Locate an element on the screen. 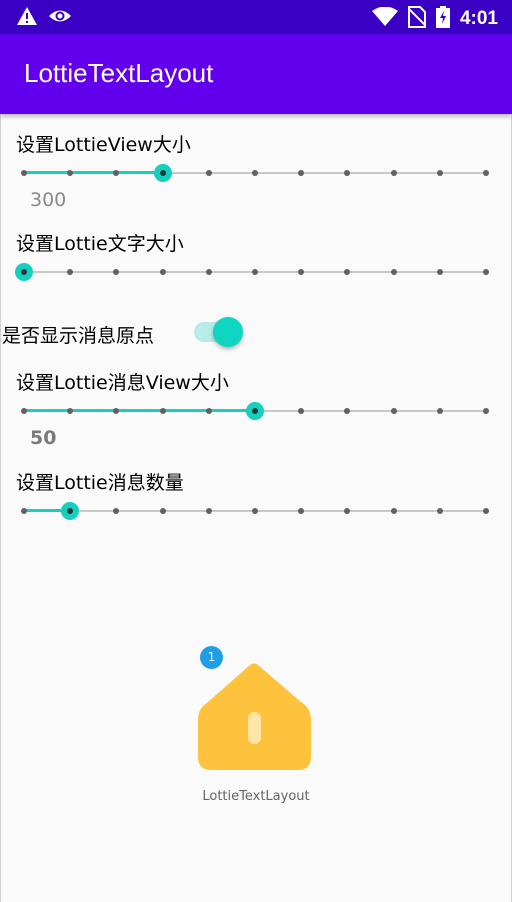 The width and height of the screenshot is (512, 902). view-size-label: 设置LottieView大小 is located at coordinates (103, 145).